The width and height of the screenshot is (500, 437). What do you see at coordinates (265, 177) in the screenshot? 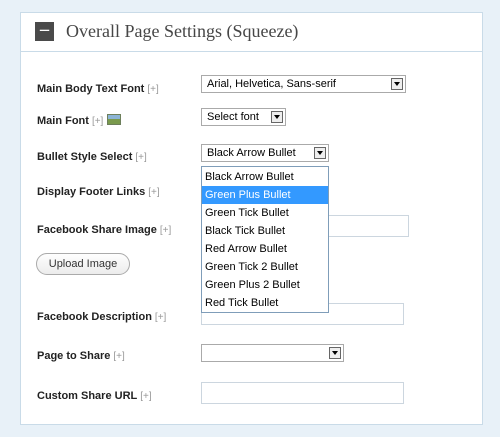
I see `bullet-option: Black Arrow Bullet` at bounding box center [265, 177].